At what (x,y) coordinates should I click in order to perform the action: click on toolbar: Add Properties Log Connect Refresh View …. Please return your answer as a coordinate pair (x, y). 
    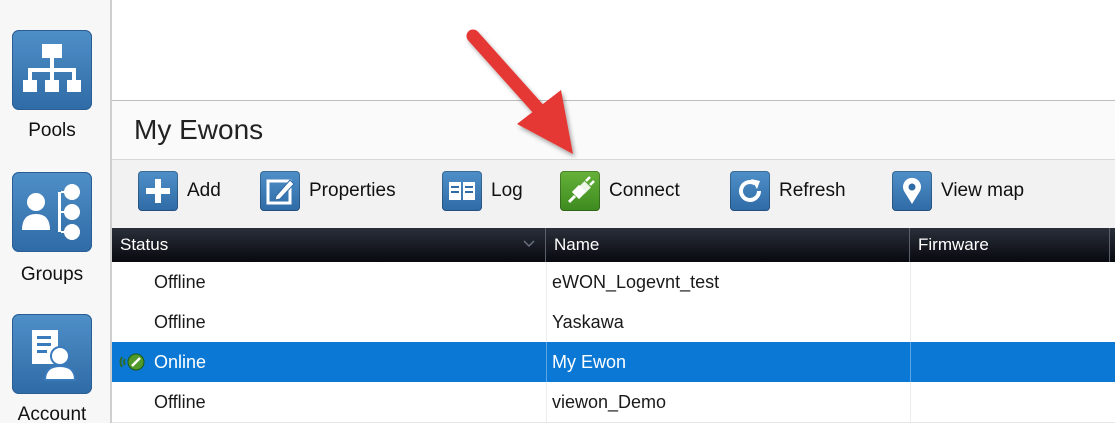
    Looking at the image, I should click on (613, 194).